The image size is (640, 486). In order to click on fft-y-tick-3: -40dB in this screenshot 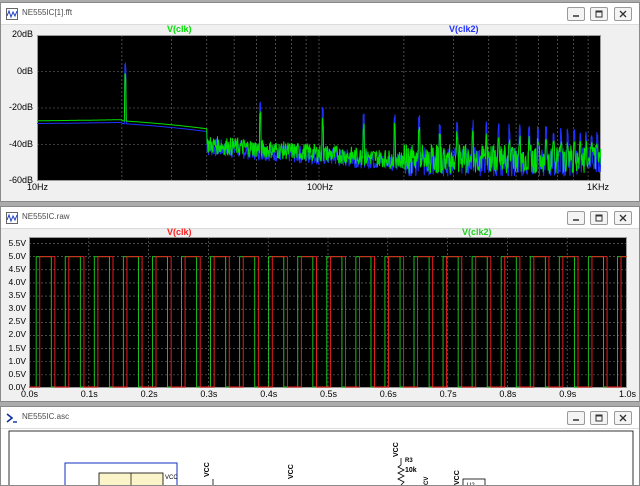, I will do `click(20, 143)`.